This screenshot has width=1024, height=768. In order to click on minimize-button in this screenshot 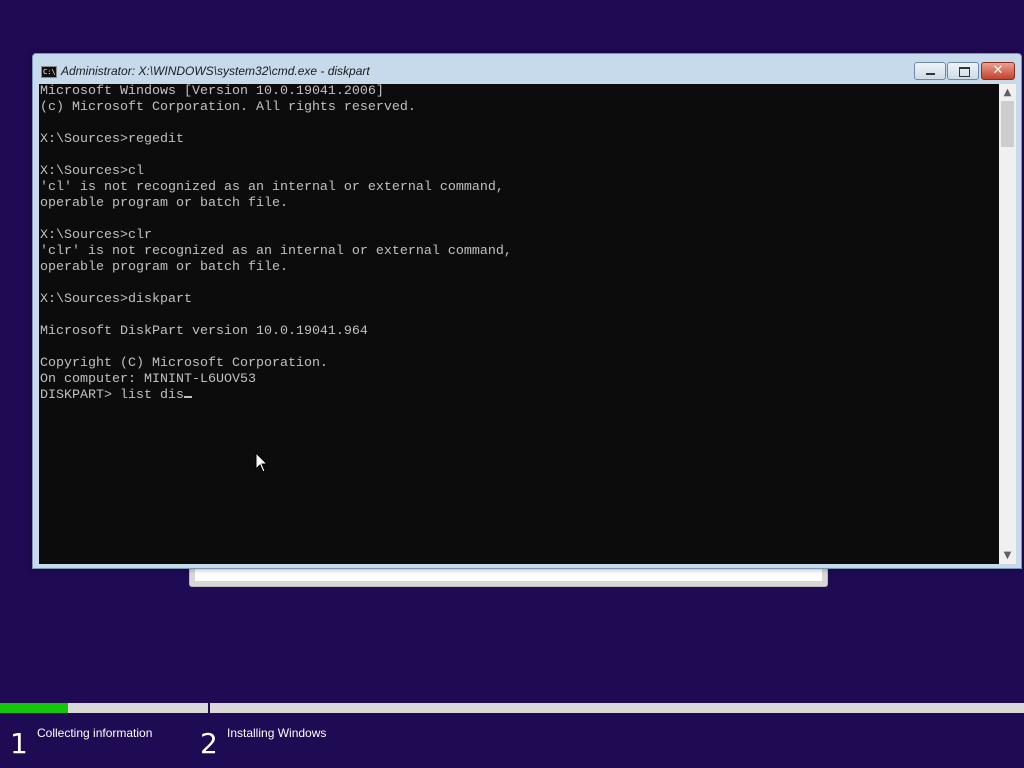, I will do `click(930, 71)`.